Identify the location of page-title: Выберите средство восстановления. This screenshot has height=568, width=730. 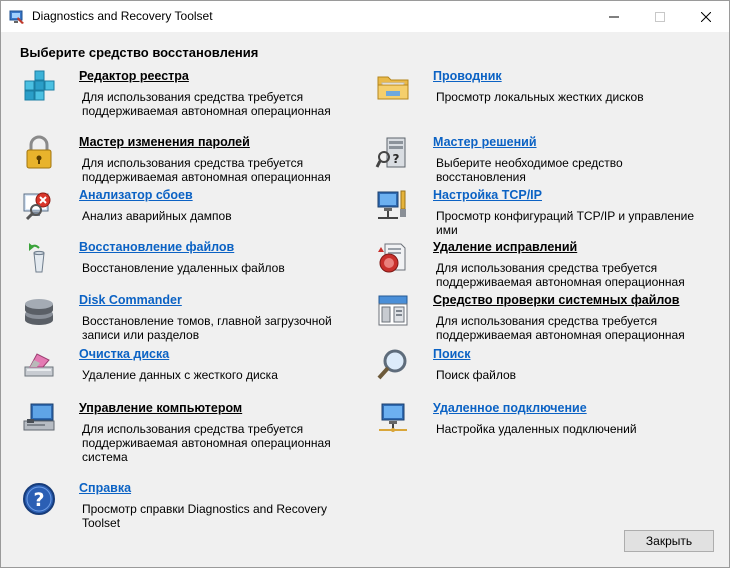
(139, 52).